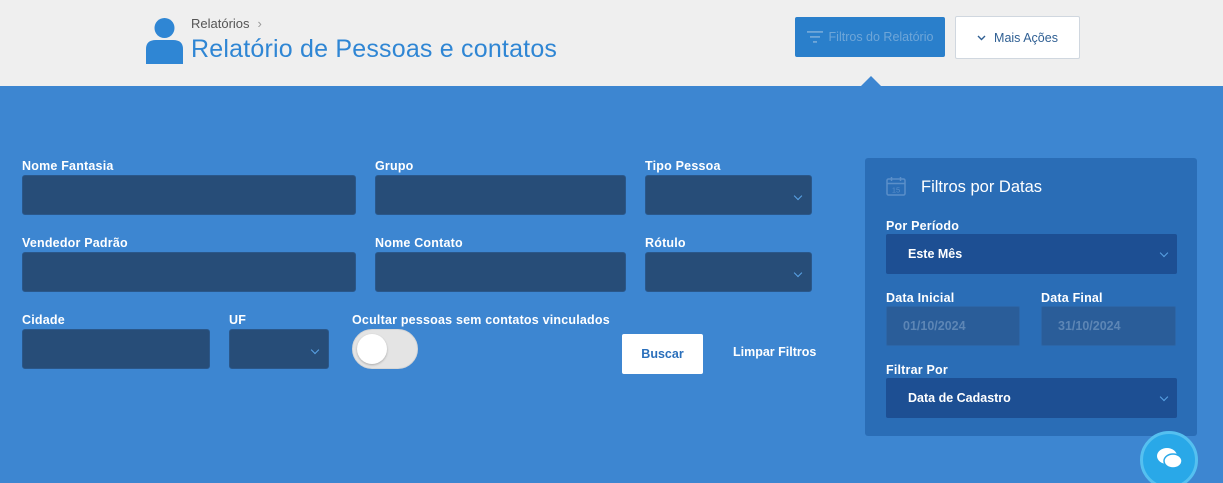 Image resolution: width=1223 pixels, height=483 pixels. What do you see at coordinates (259, 23) in the screenshot?
I see `chevron-right-icon: ›` at bounding box center [259, 23].